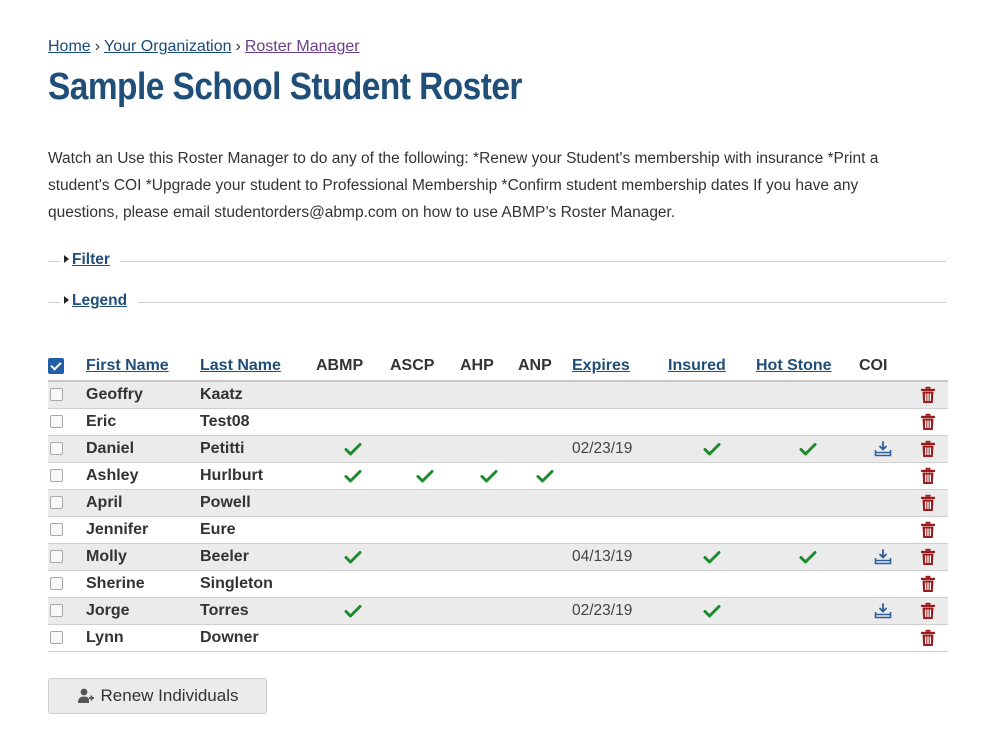  Describe the element at coordinates (883, 367) in the screenshot. I see `col-coi: COI` at that location.